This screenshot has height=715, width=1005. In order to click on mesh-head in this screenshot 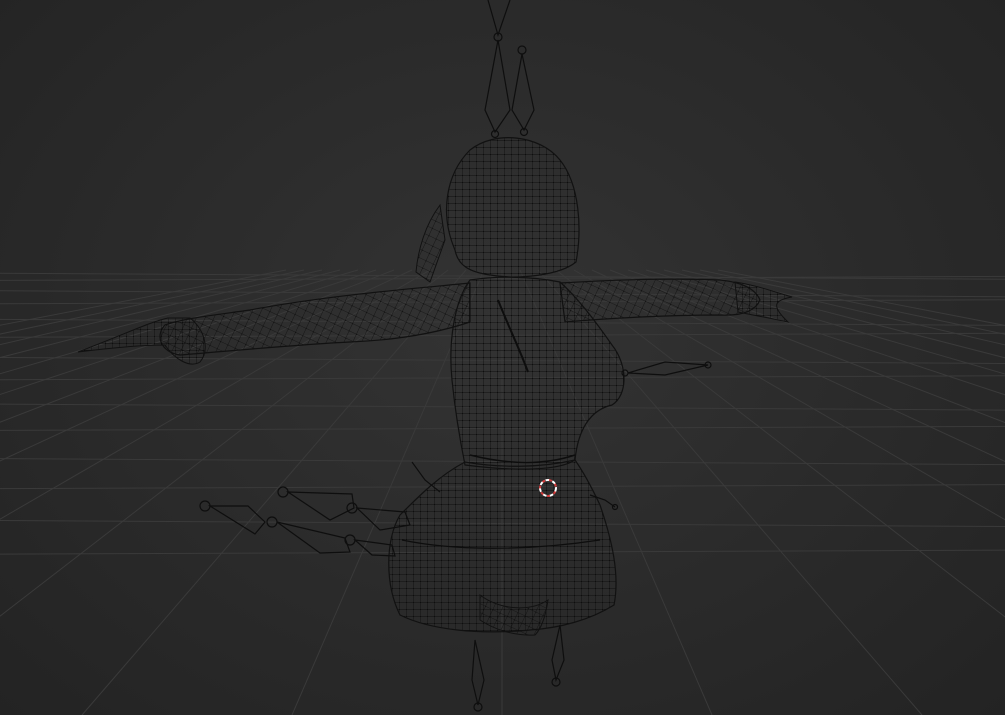, I will do `click(512, 207)`.